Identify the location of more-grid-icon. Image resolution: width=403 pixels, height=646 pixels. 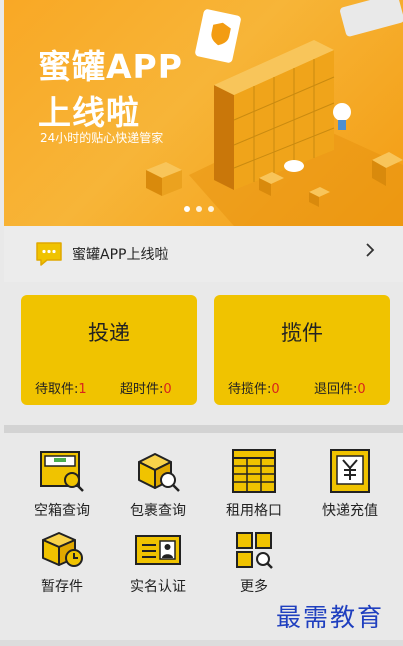
(254, 550).